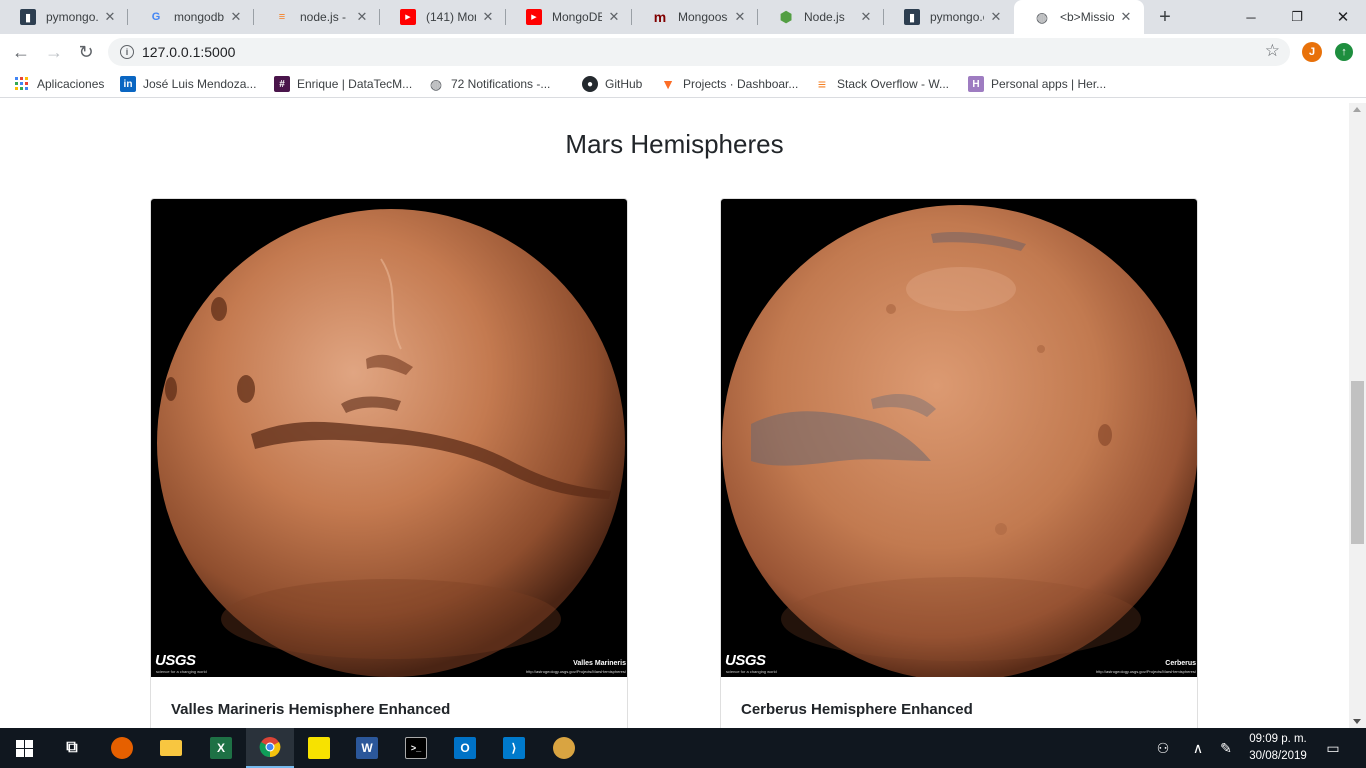 This screenshot has height=768, width=1366. What do you see at coordinates (1278, 756) in the screenshot?
I see `clock-date: 30/08/2019` at bounding box center [1278, 756].